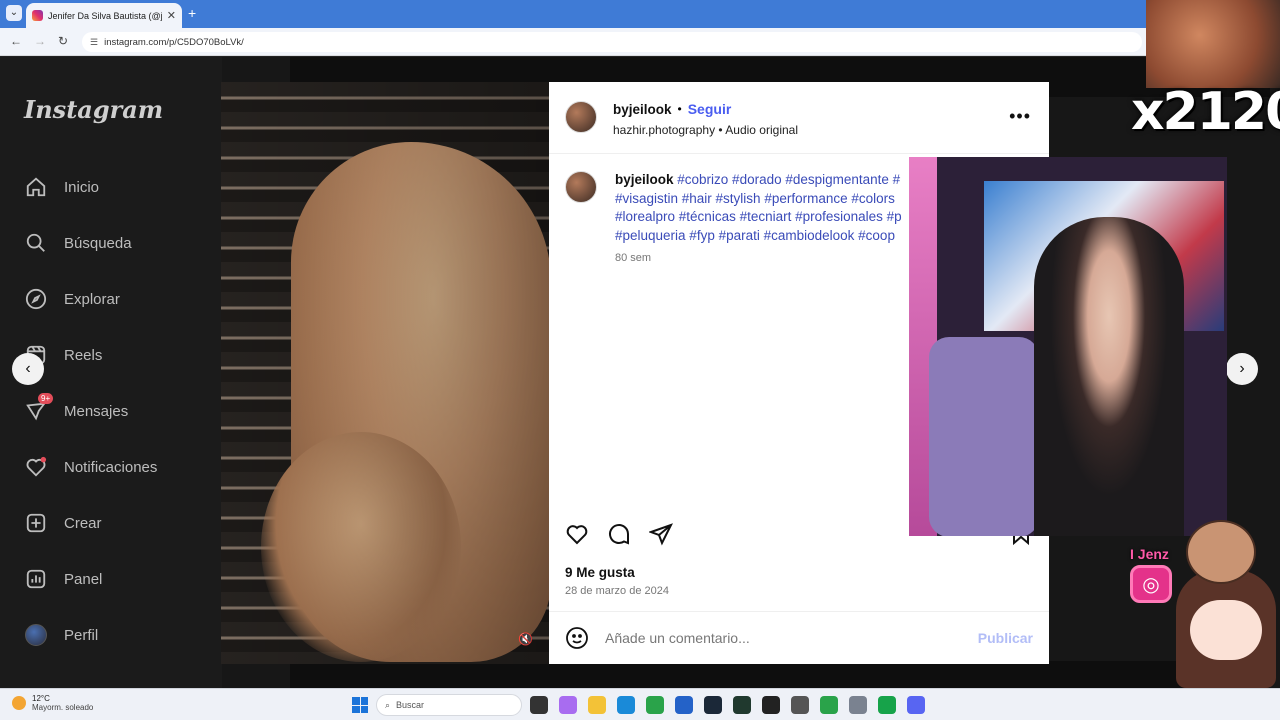  I want to click on temperature: 12°C, so click(41, 698).